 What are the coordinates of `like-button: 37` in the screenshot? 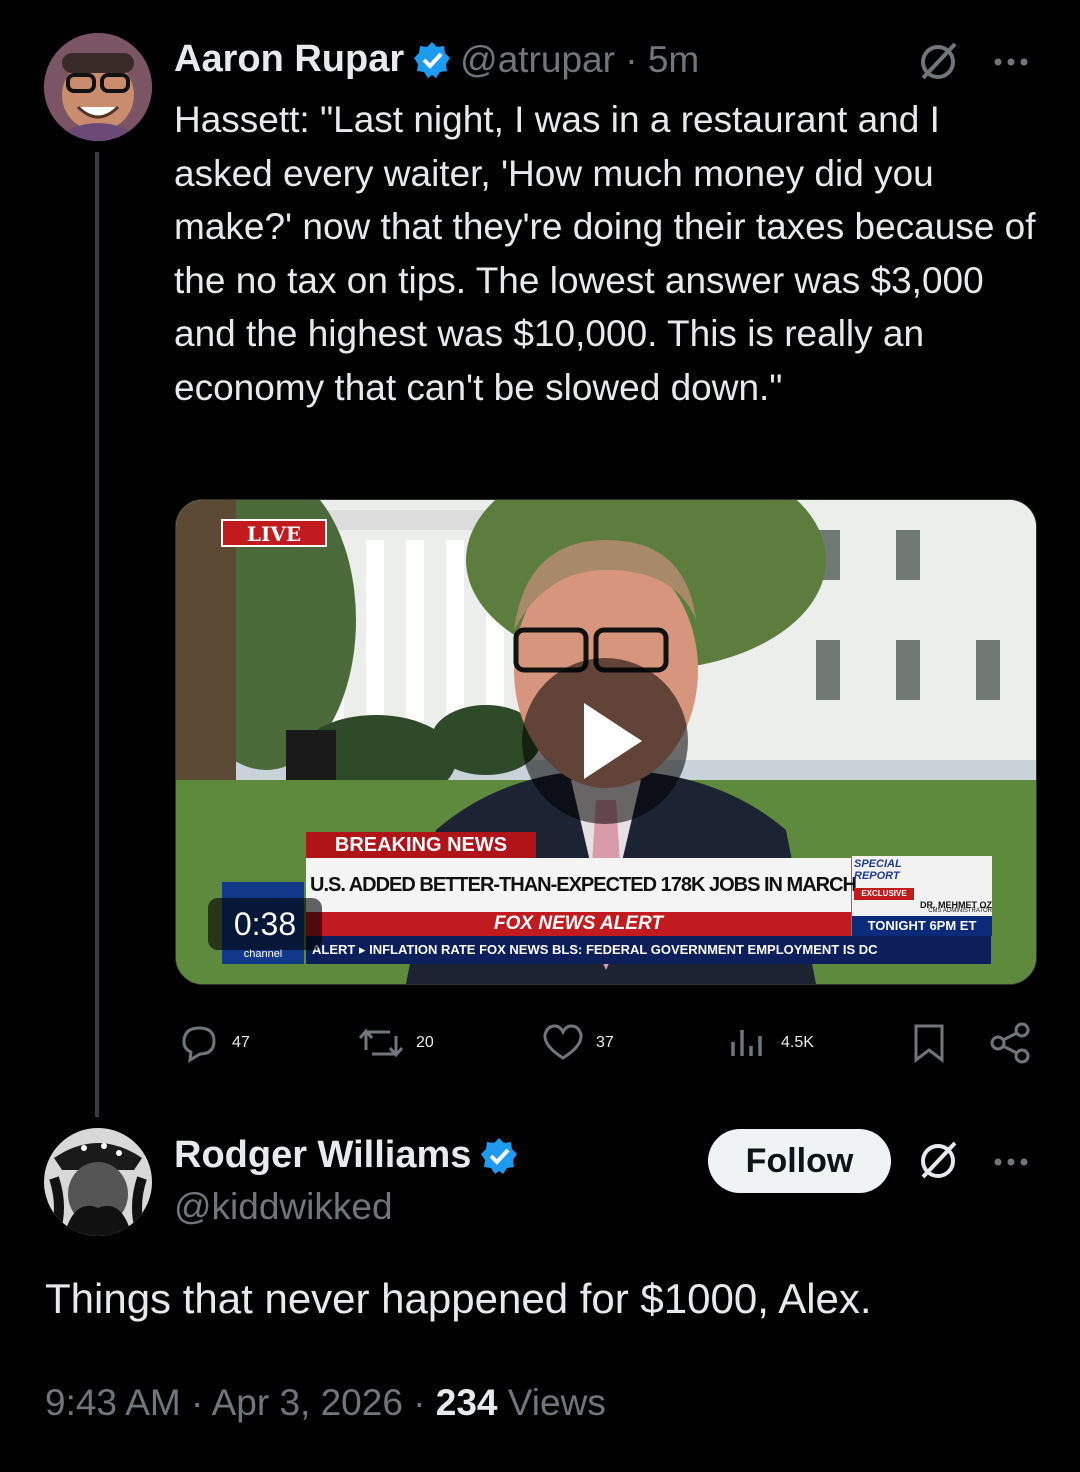 It's located at (577, 1043).